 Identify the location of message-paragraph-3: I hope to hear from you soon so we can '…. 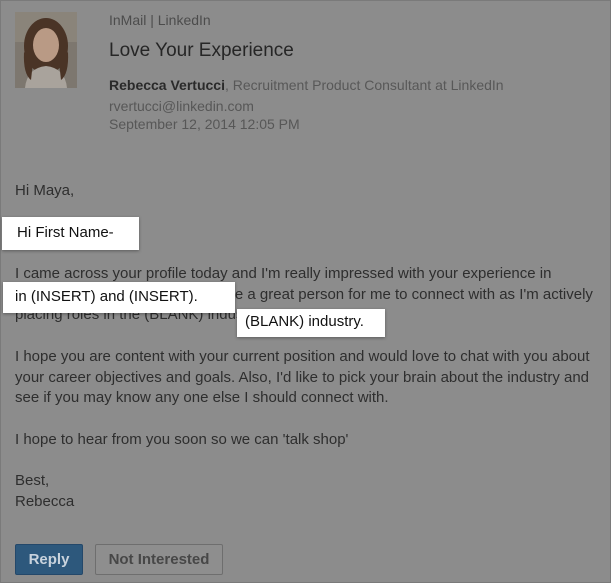
(182, 439).